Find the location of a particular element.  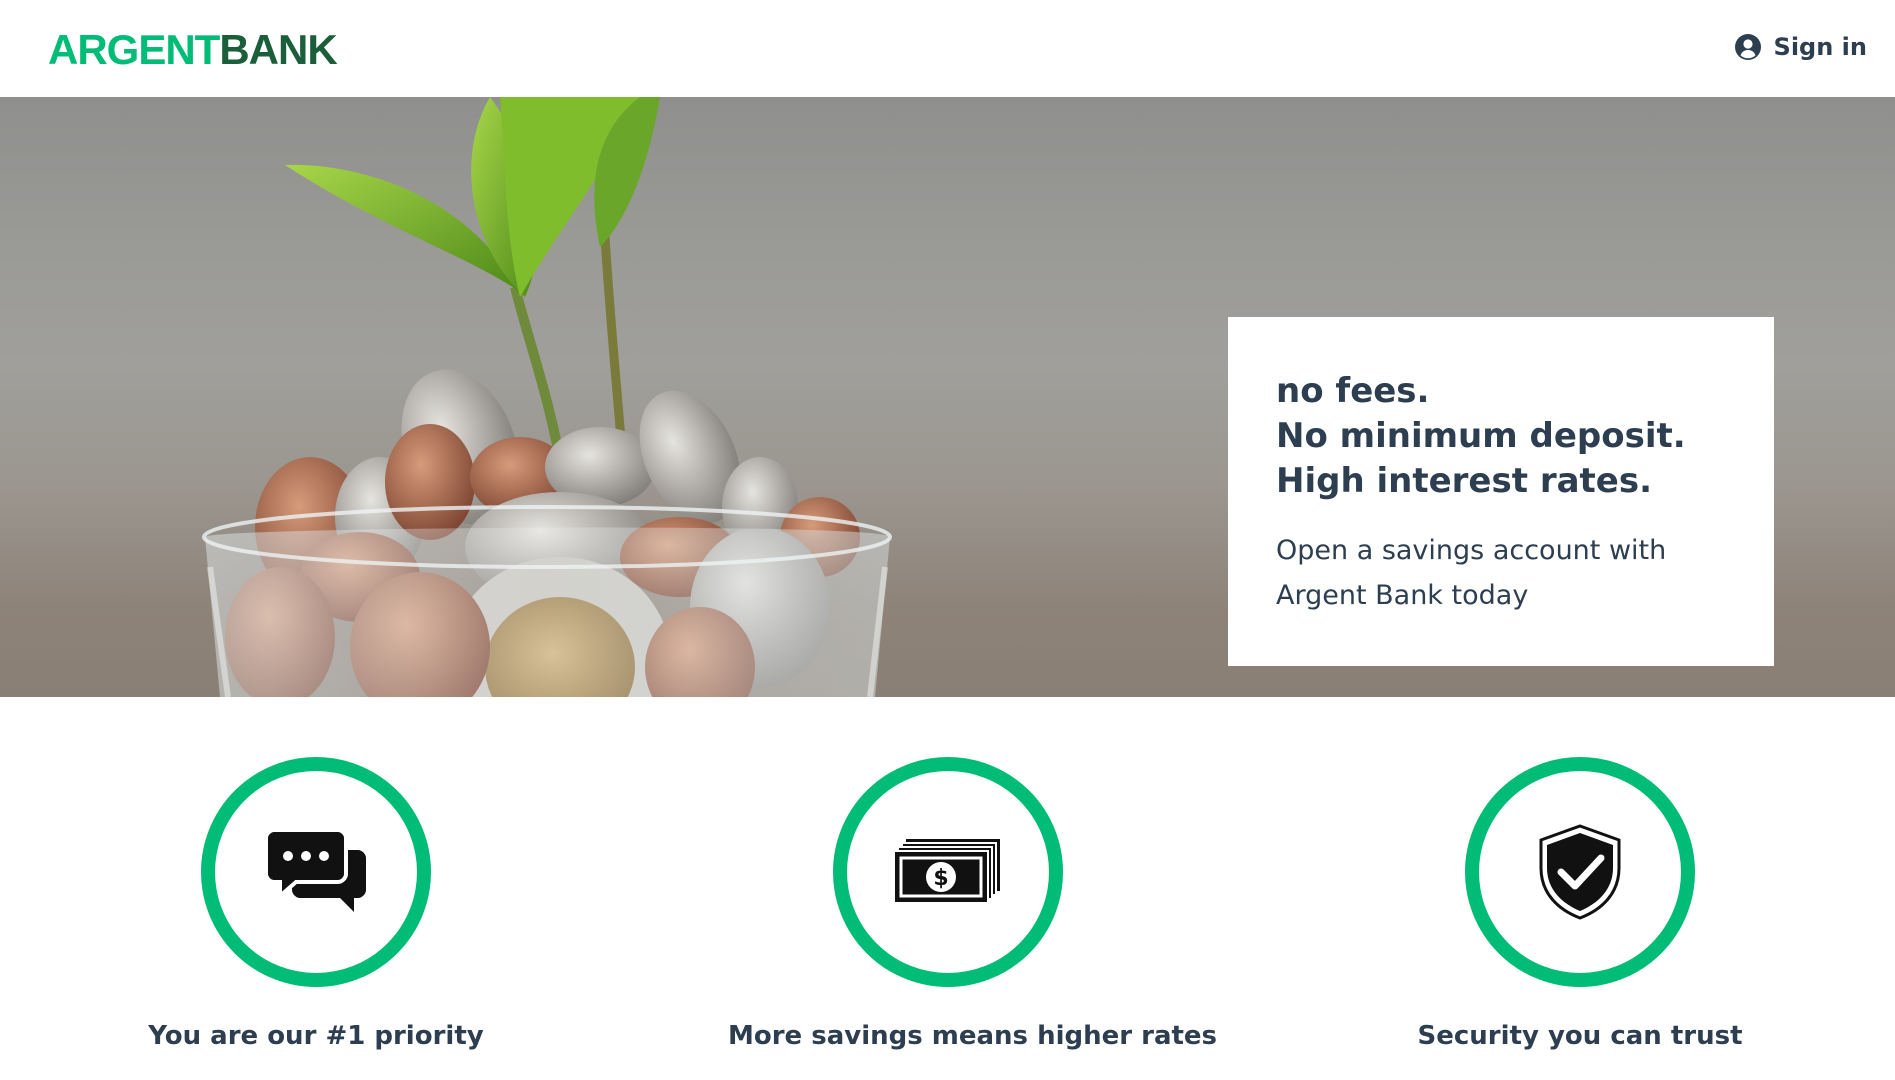

feature-savings: $ More savings means higher rates is located at coordinates (973, 904).